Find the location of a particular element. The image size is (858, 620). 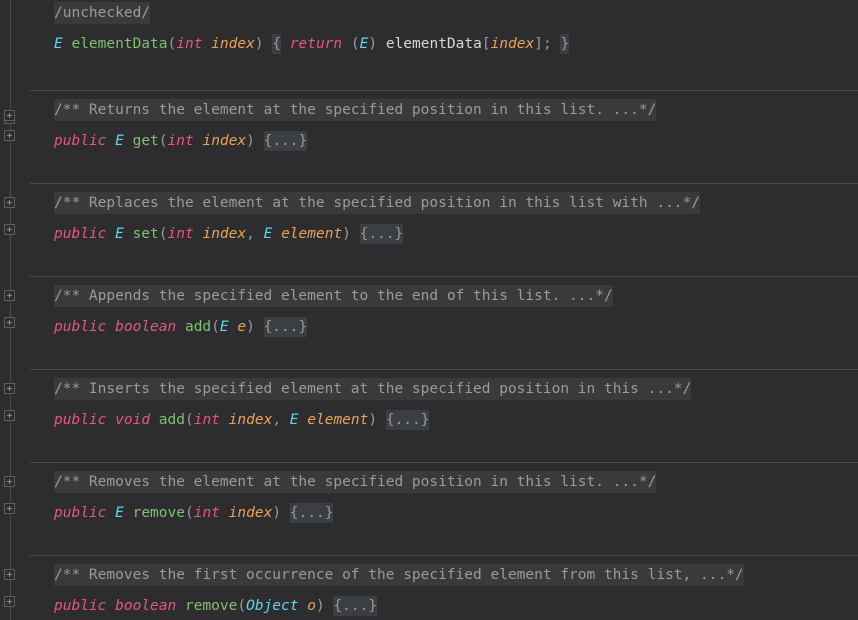

folded-javadoc-placeholder: /unchecked/ is located at coordinates (102, 13).